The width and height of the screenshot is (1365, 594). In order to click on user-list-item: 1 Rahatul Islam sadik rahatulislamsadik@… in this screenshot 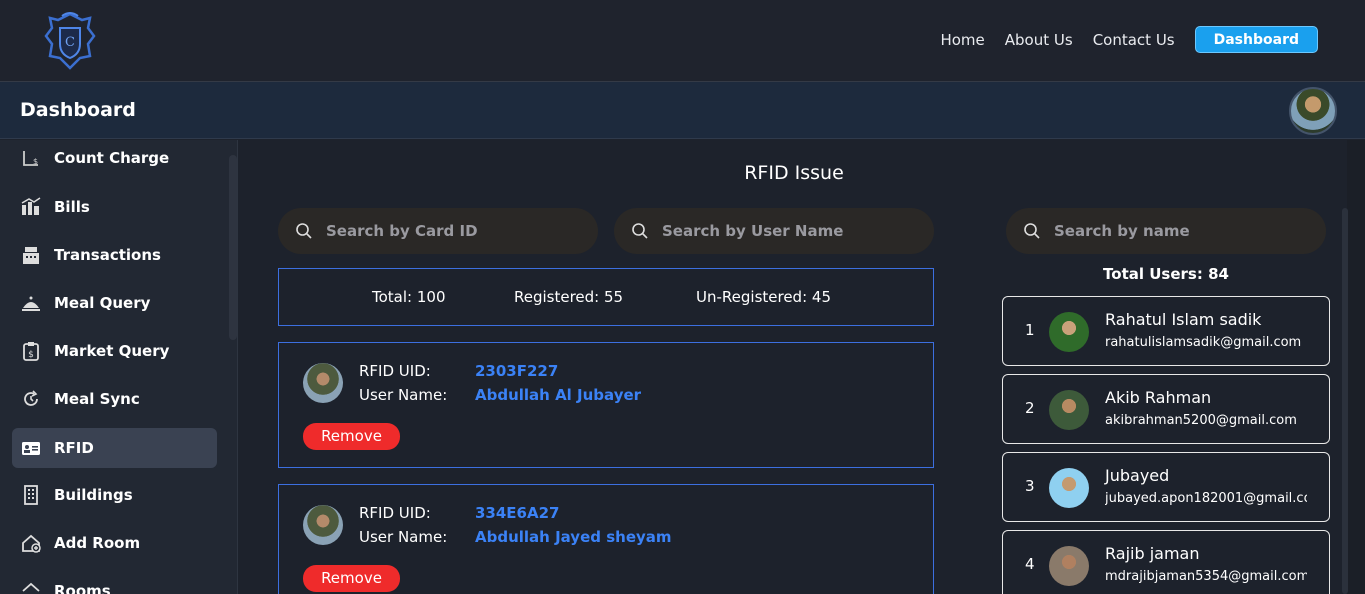, I will do `click(1166, 331)`.